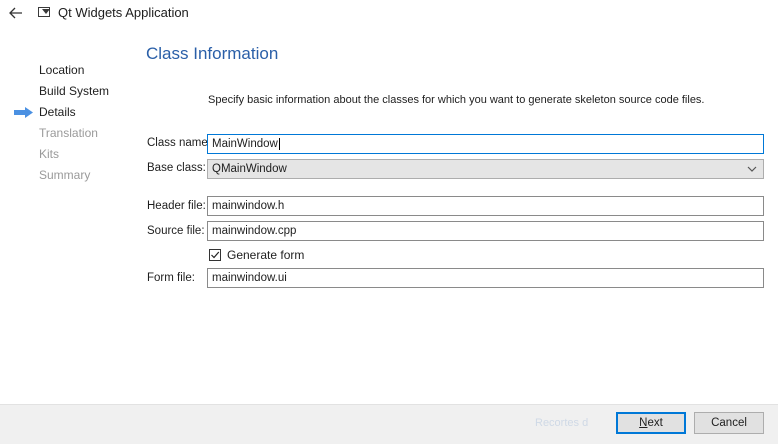 The width and height of the screenshot is (778, 444). What do you see at coordinates (485, 231) in the screenshot?
I see `source-file-field: mainwindow.cpp` at bounding box center [485, 231].